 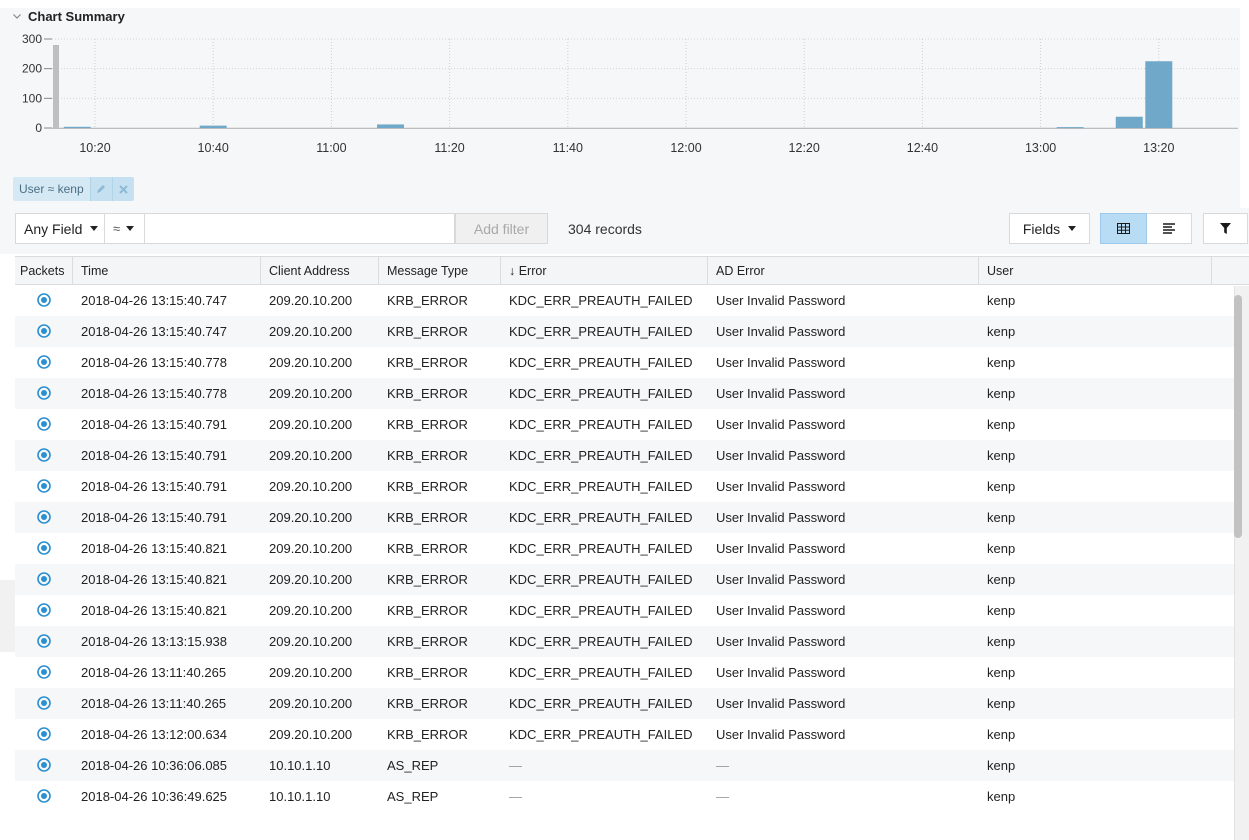 I want to click on column-header-time: Time, so click(x=167, y=271).